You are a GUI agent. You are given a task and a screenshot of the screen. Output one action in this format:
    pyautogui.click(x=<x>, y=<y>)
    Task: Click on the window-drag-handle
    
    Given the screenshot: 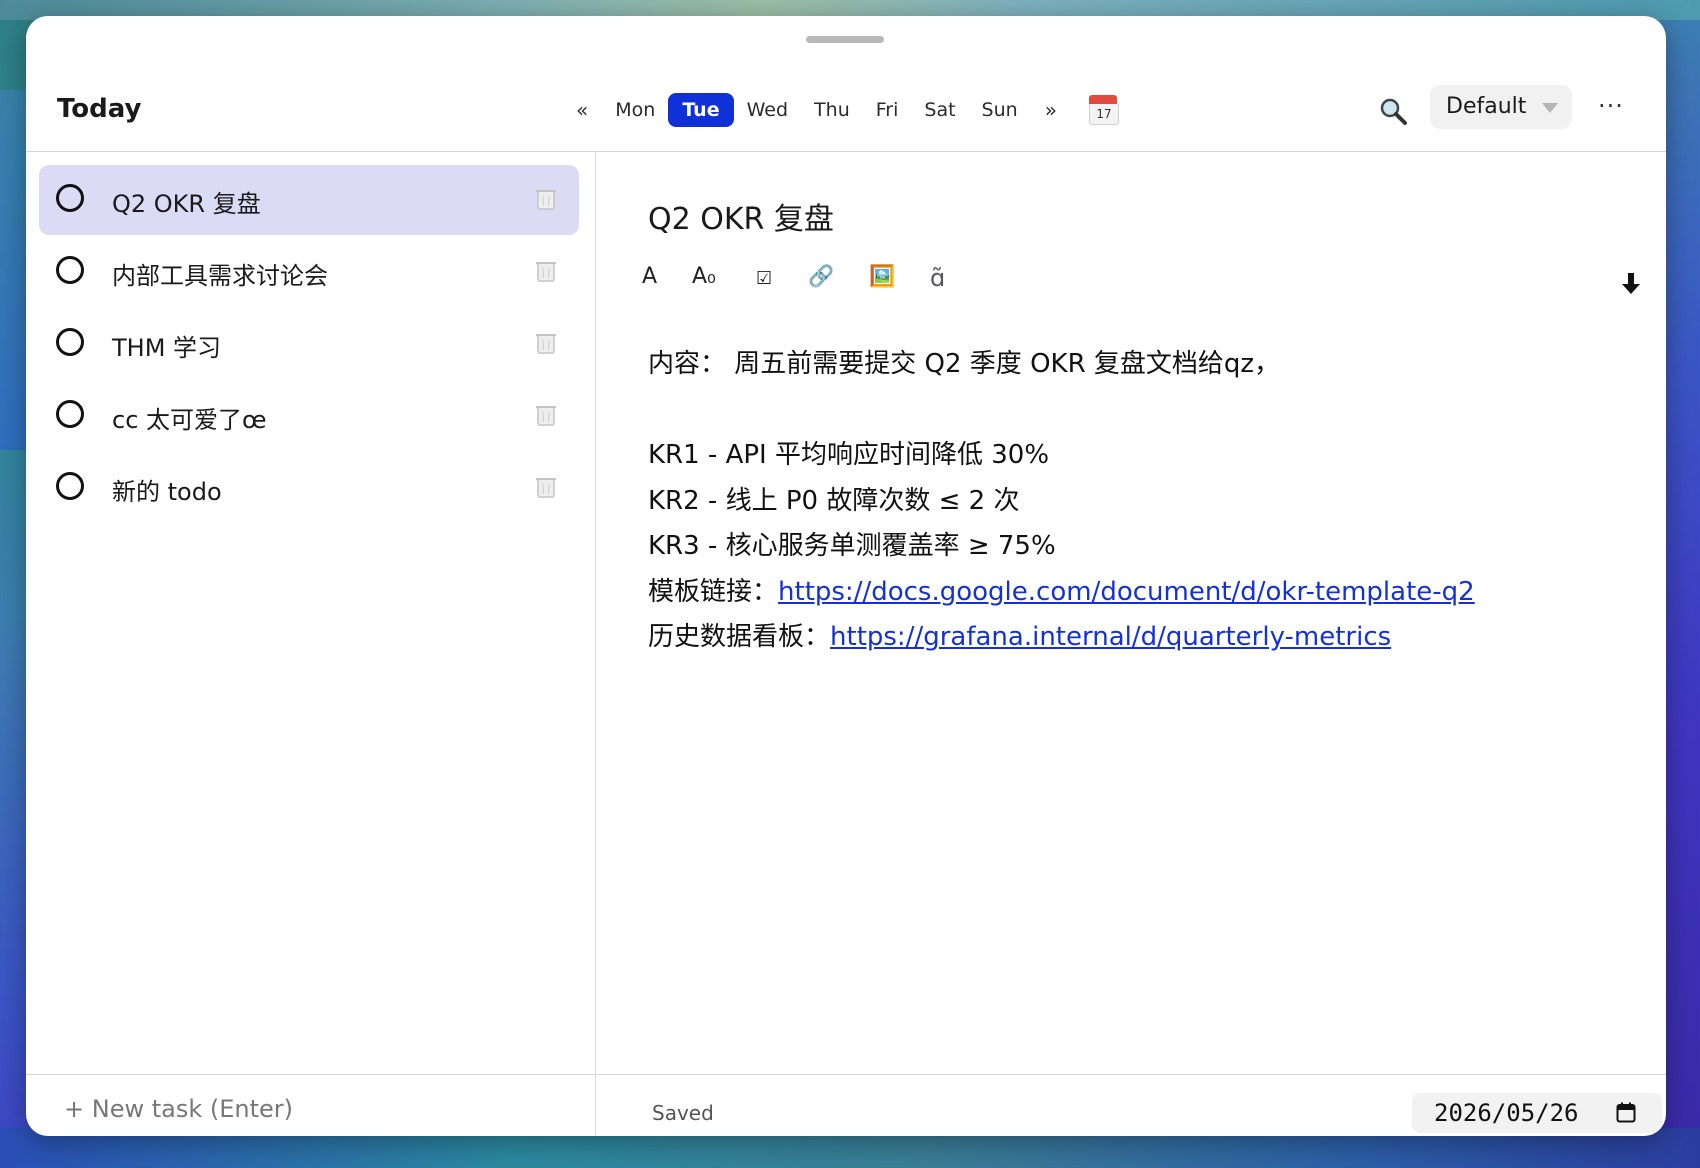 What is the action you would take?
    pyautogui.click(x=845, y=39)
    